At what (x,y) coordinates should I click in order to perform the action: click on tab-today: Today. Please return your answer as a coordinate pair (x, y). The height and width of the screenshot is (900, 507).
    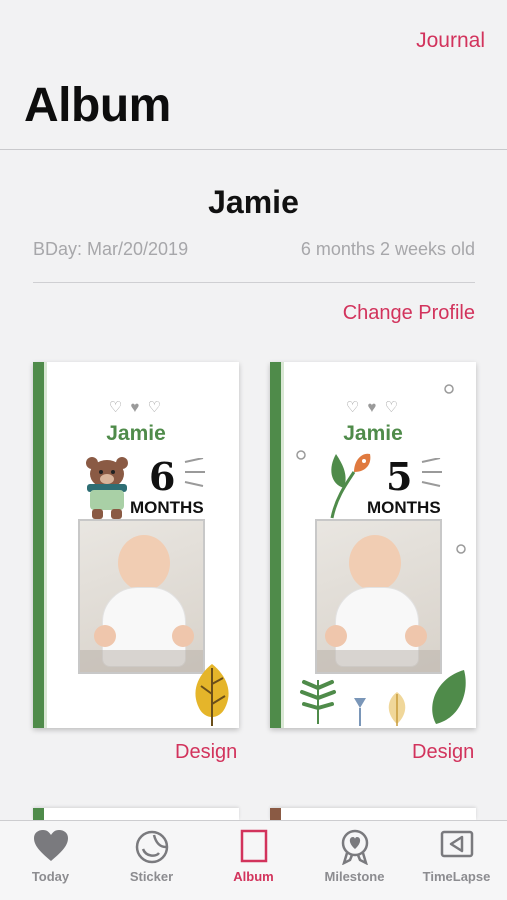
    Looking at the image, I should click on (50, 860).